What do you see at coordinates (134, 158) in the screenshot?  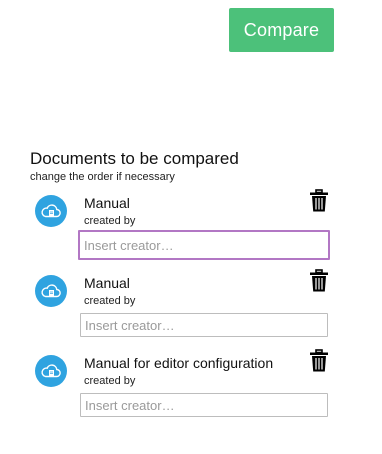 I see `section-title: Documents to be compared` at bounding box center [134, 158].